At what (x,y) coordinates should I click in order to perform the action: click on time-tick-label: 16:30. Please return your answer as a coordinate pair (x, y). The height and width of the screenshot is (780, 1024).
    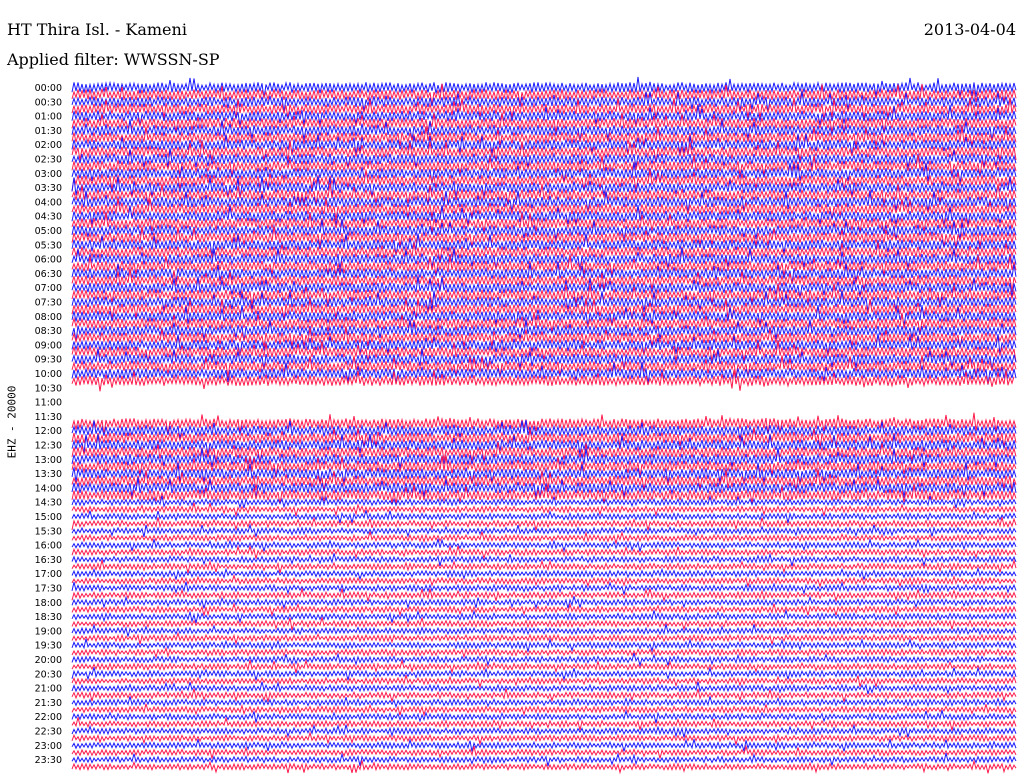
    Looking at the image, I should click on (48, 560).